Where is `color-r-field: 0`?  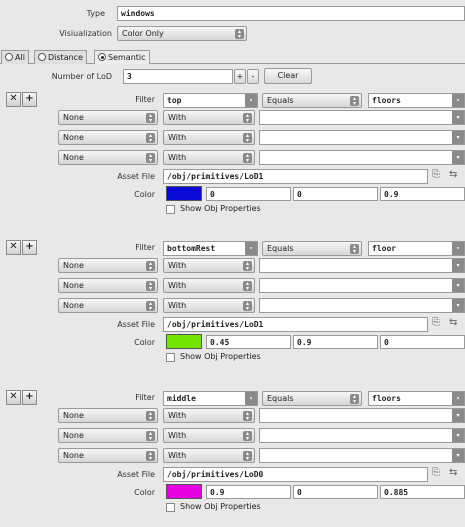 color-r-field: 0 is located at coordinates (248, 194).